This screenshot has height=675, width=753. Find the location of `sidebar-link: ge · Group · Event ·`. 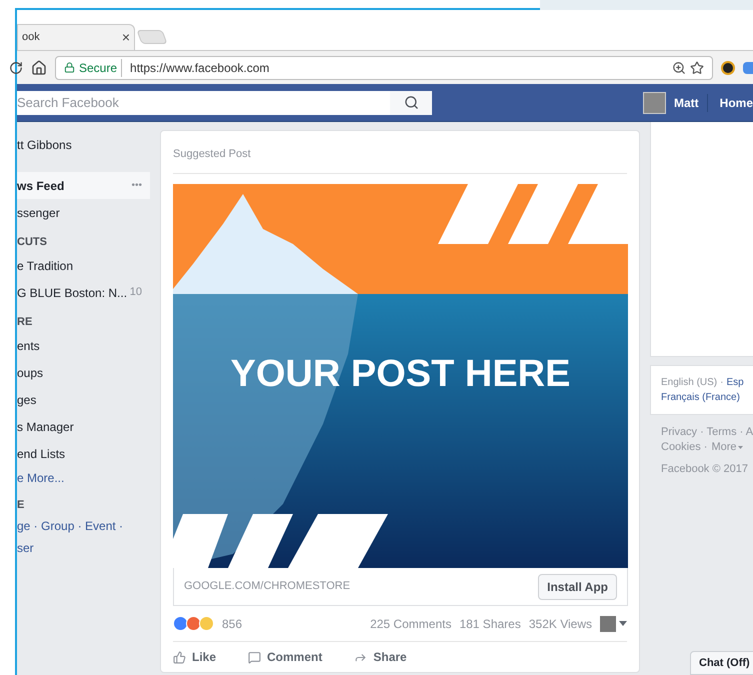

sidebar-link: ge · Group · Event · is located at coordinates (83, 526).